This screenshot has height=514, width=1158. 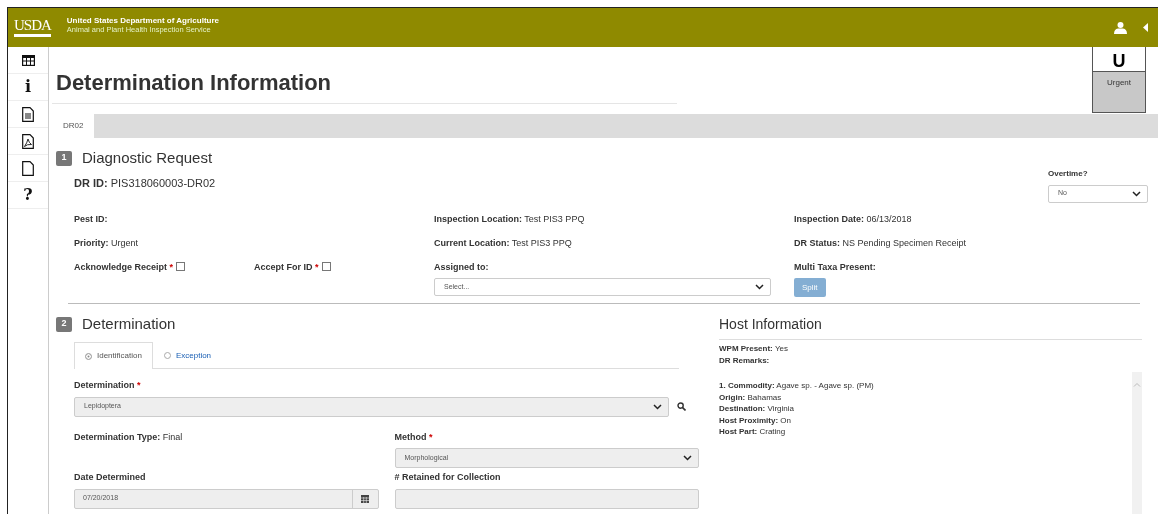 What do you see at coordinates (509, 218) in the screenshot?
I see `info-field: Inspection Location: Test PIS3 PPQ` at bounding box center [509, 218].